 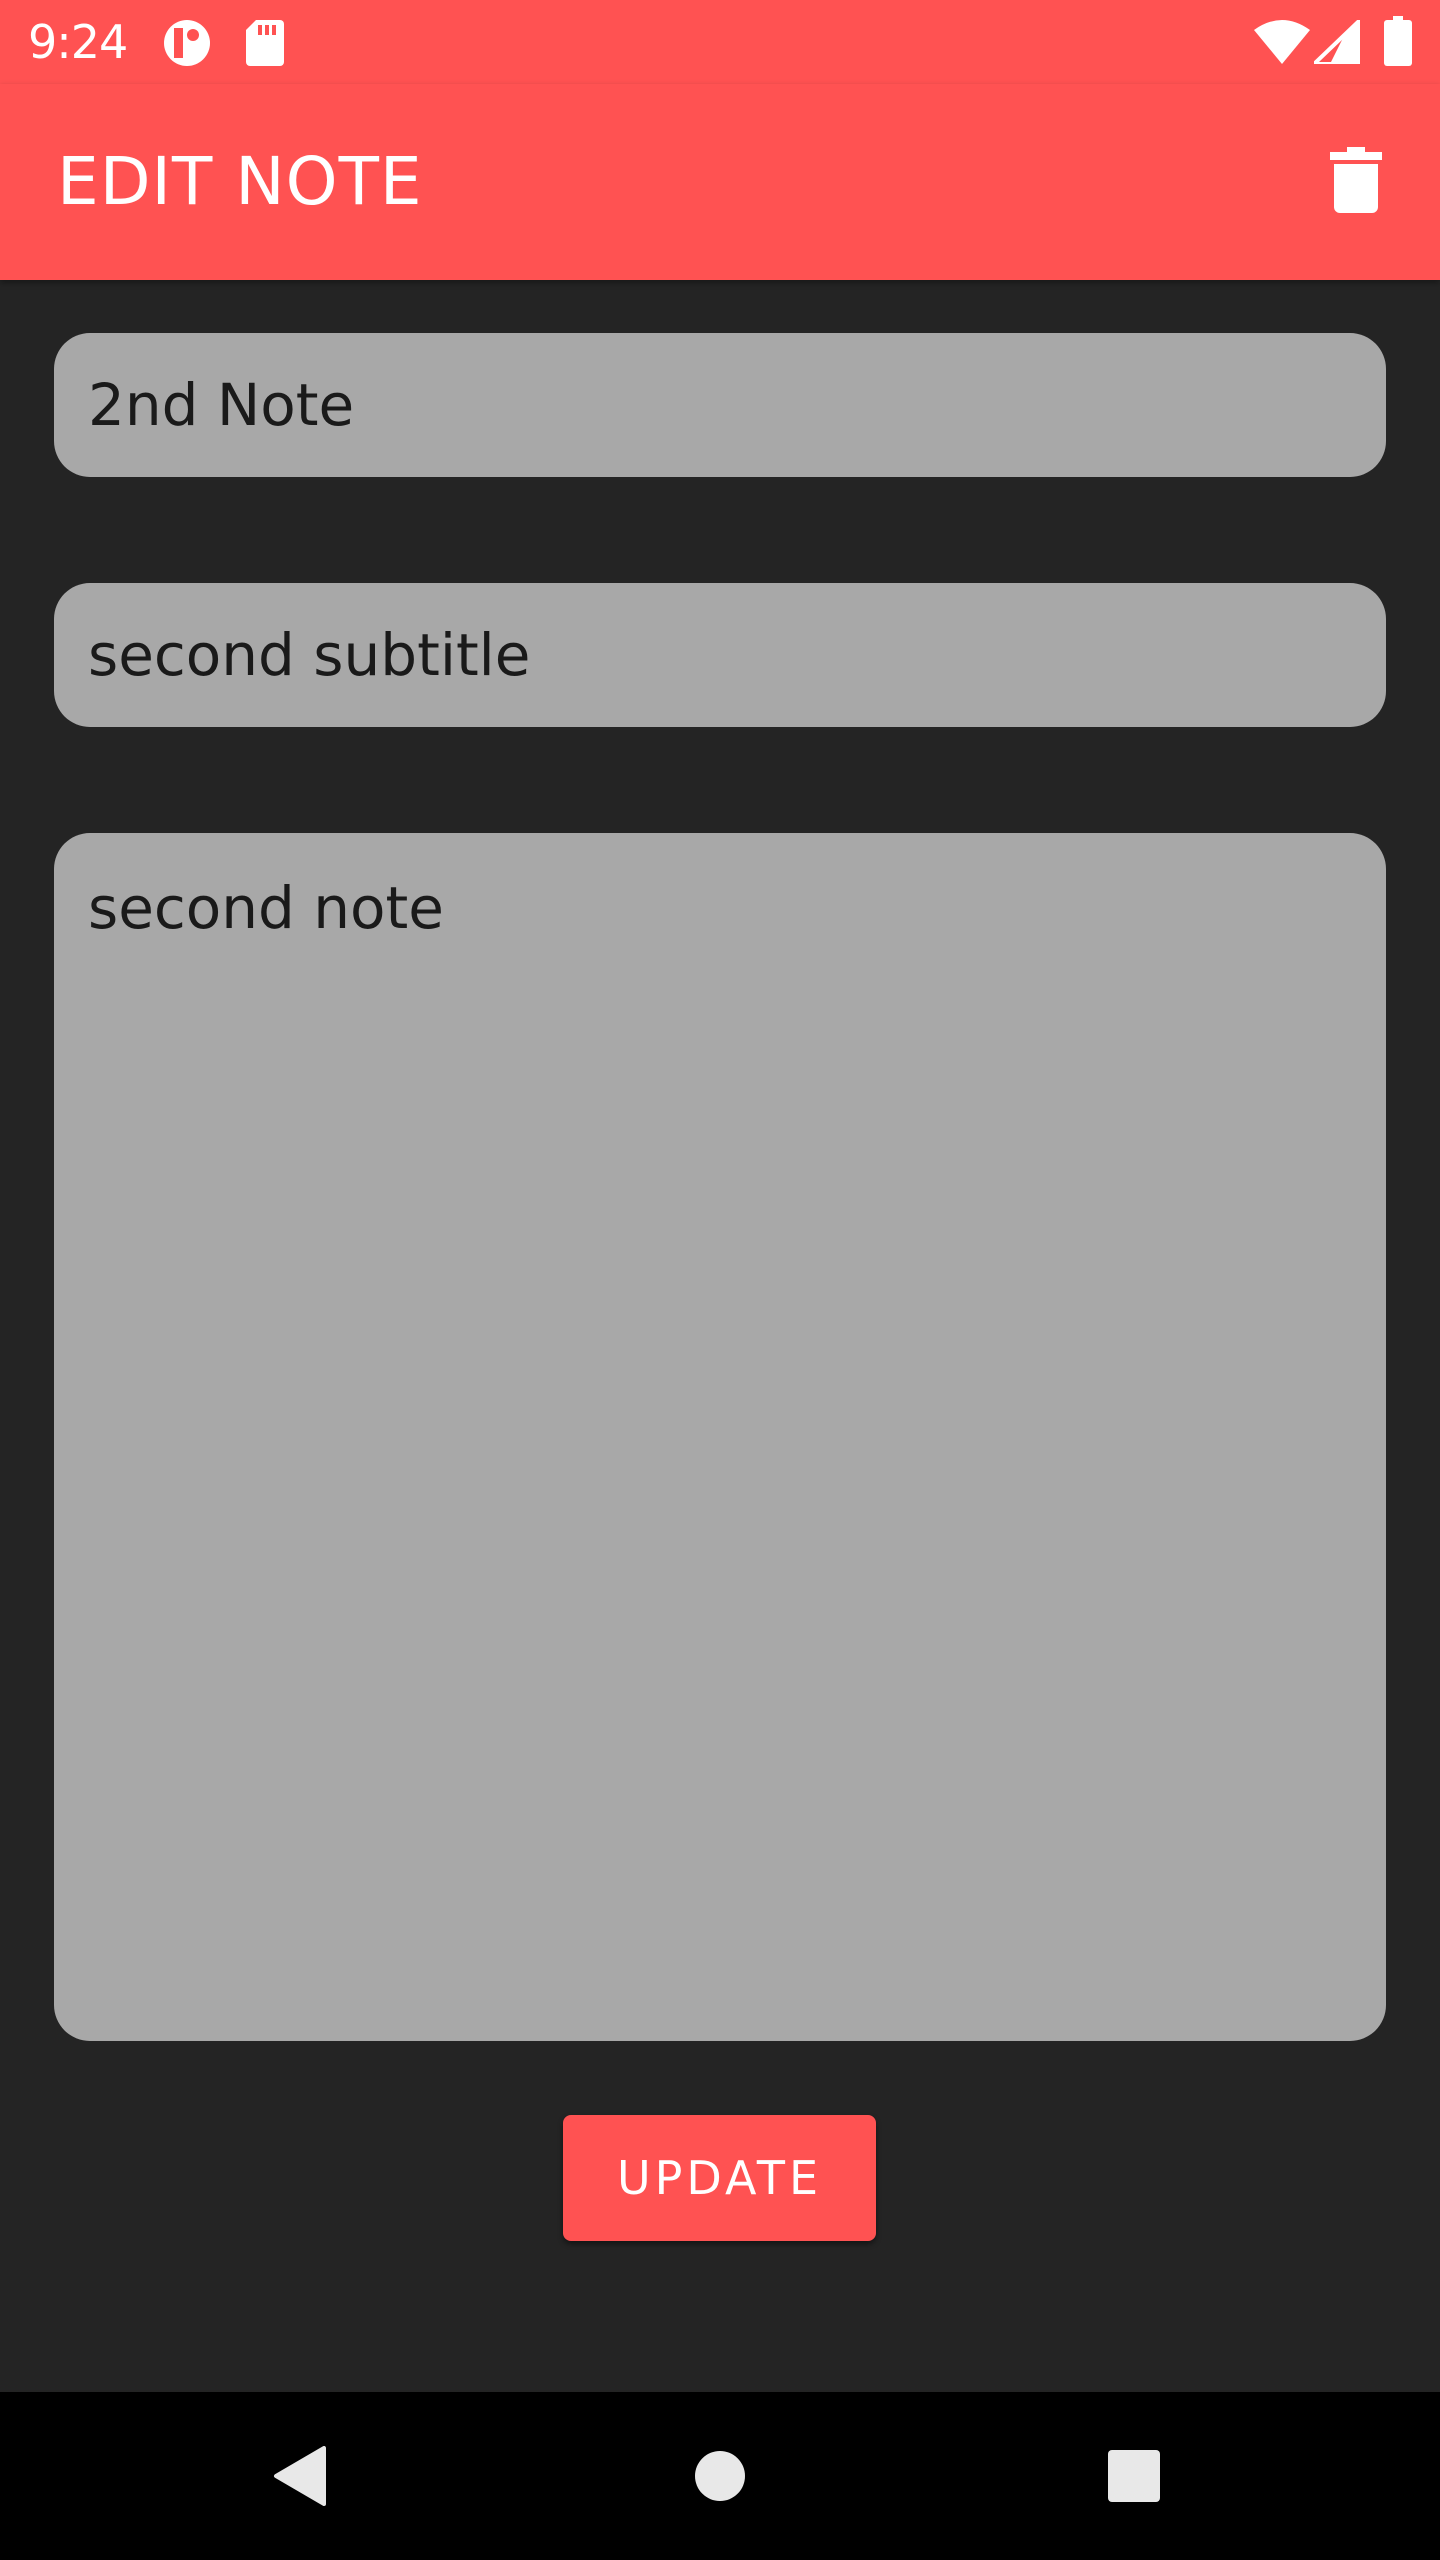 What do you see at coordinates (720, 405) in the screenshot?
I see `title-input` at bounding box center [720, 405].